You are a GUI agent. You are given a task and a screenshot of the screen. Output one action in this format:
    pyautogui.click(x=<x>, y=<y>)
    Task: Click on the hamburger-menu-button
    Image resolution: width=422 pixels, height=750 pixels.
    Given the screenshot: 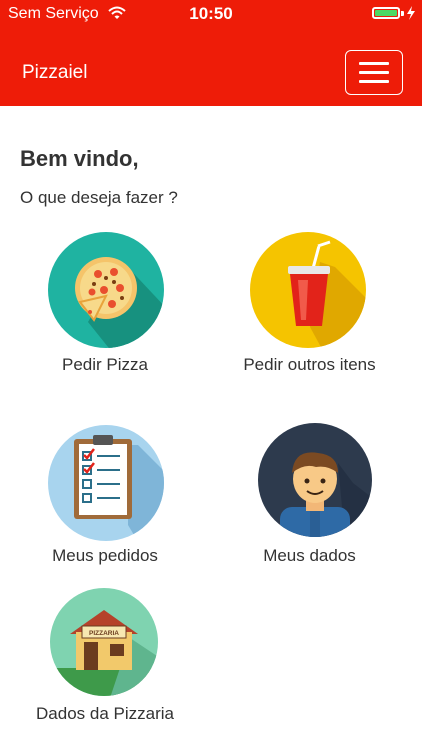 What is the action you would take?
    pyautogui.click(x=374, y=72)
    